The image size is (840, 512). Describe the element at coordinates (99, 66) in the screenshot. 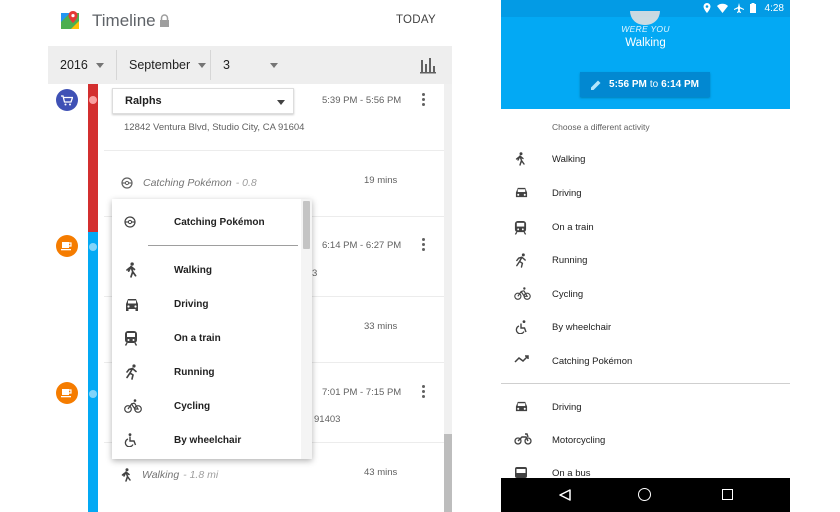

I see `chevron-down-icon` at that location.